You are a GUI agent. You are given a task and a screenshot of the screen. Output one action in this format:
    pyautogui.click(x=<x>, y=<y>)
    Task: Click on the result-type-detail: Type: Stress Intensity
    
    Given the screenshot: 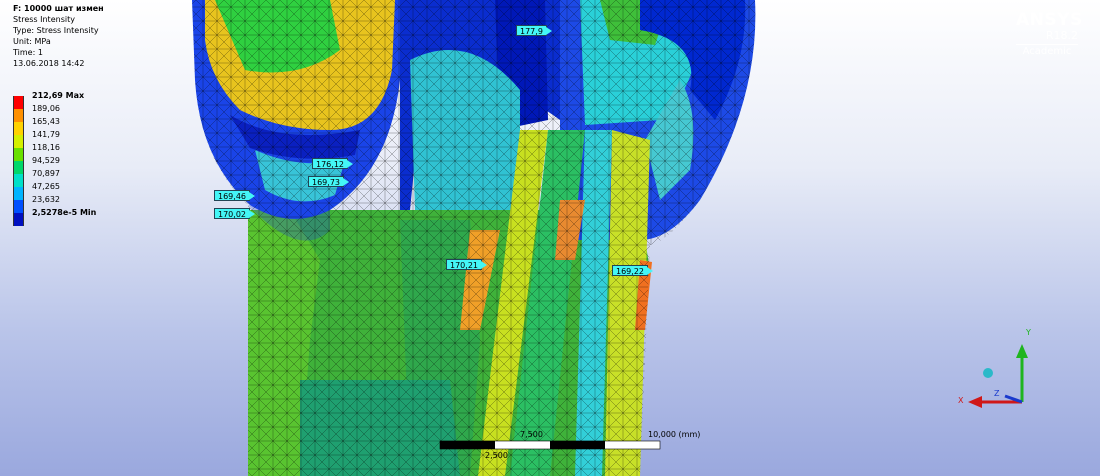 What is the action you would take?
    pyautogui.click(x=56, y=30)
    